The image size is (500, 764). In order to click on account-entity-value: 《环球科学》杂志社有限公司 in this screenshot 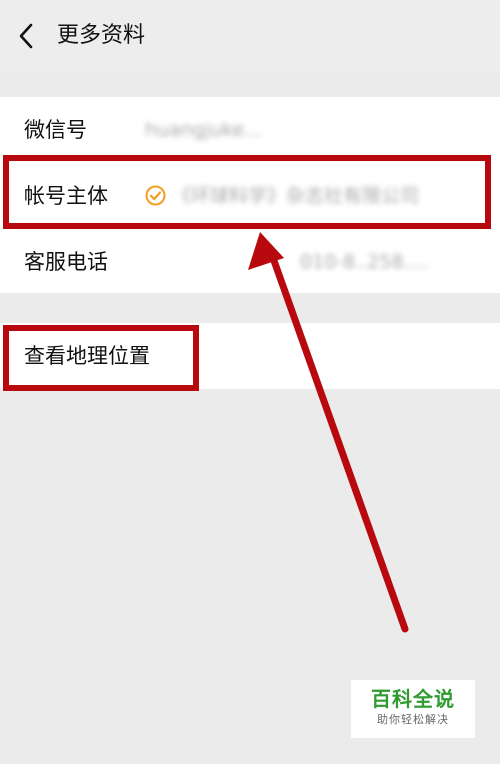, I will do `click(296, 196)`.